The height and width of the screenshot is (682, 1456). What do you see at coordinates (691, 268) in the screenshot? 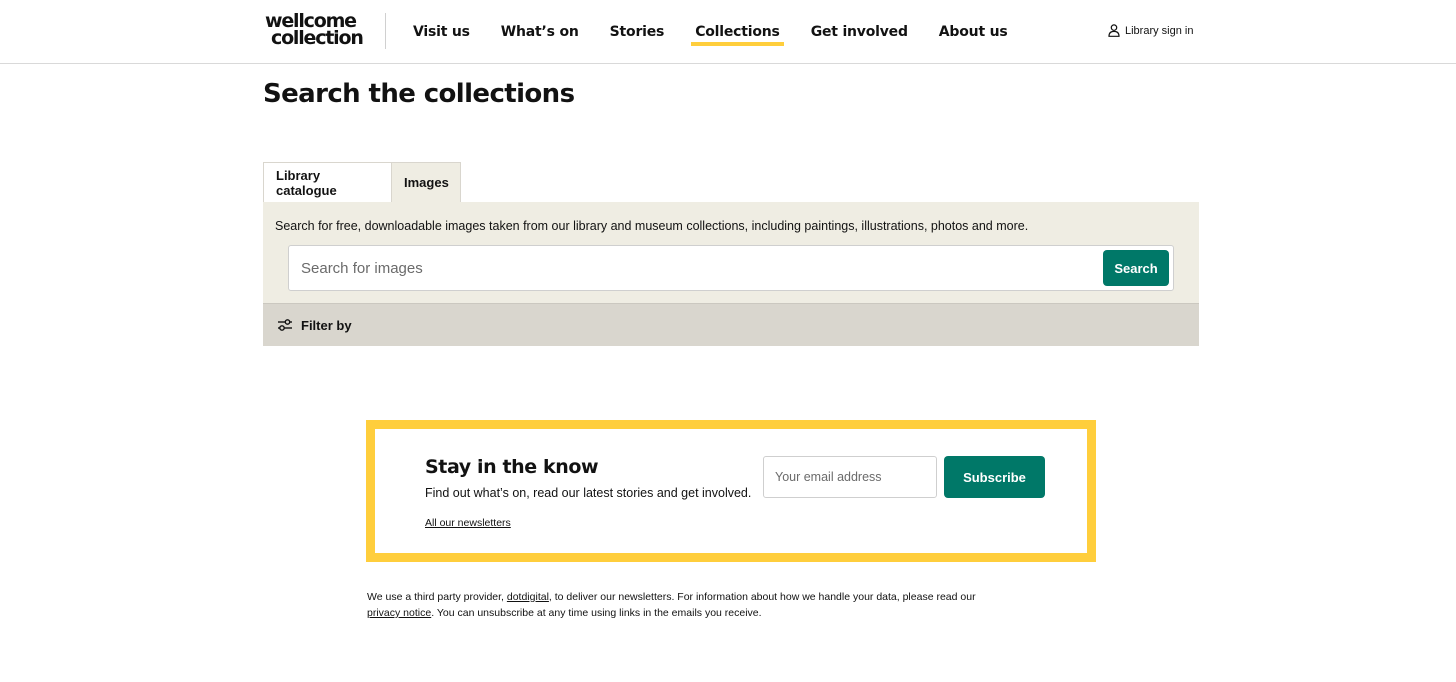
I see `search-input` at bounding box center [691, 268].